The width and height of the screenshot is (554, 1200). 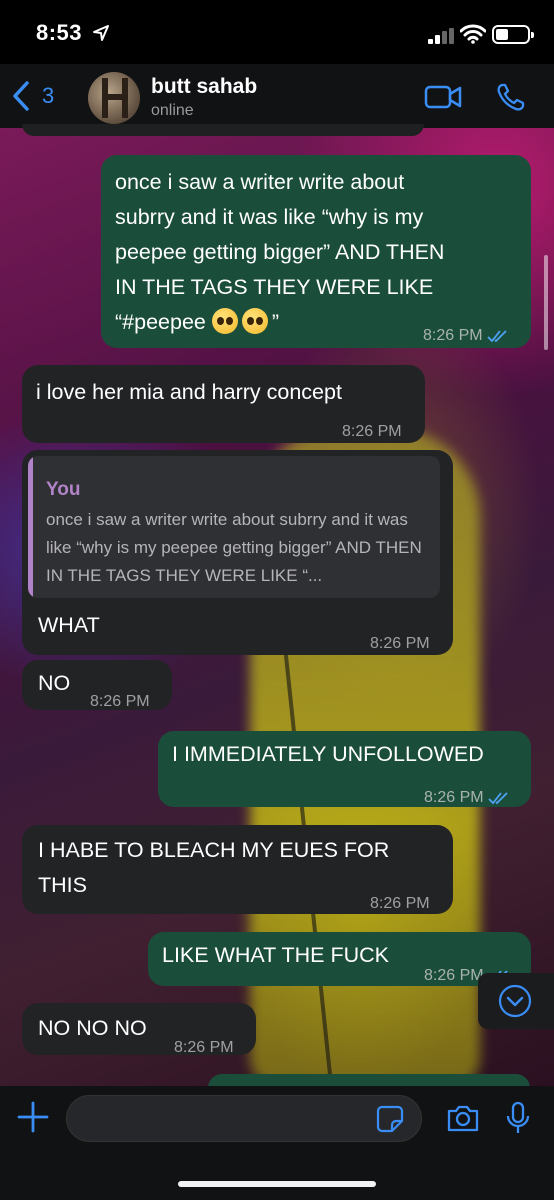 I want to click on back-button: 3, so click(x=32, y=96).